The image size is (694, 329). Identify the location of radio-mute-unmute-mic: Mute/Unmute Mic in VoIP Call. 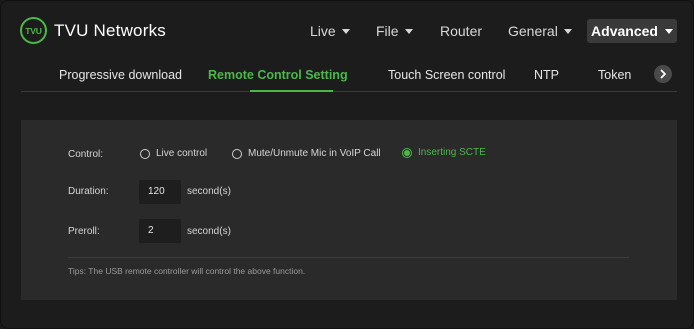
(306, 153).